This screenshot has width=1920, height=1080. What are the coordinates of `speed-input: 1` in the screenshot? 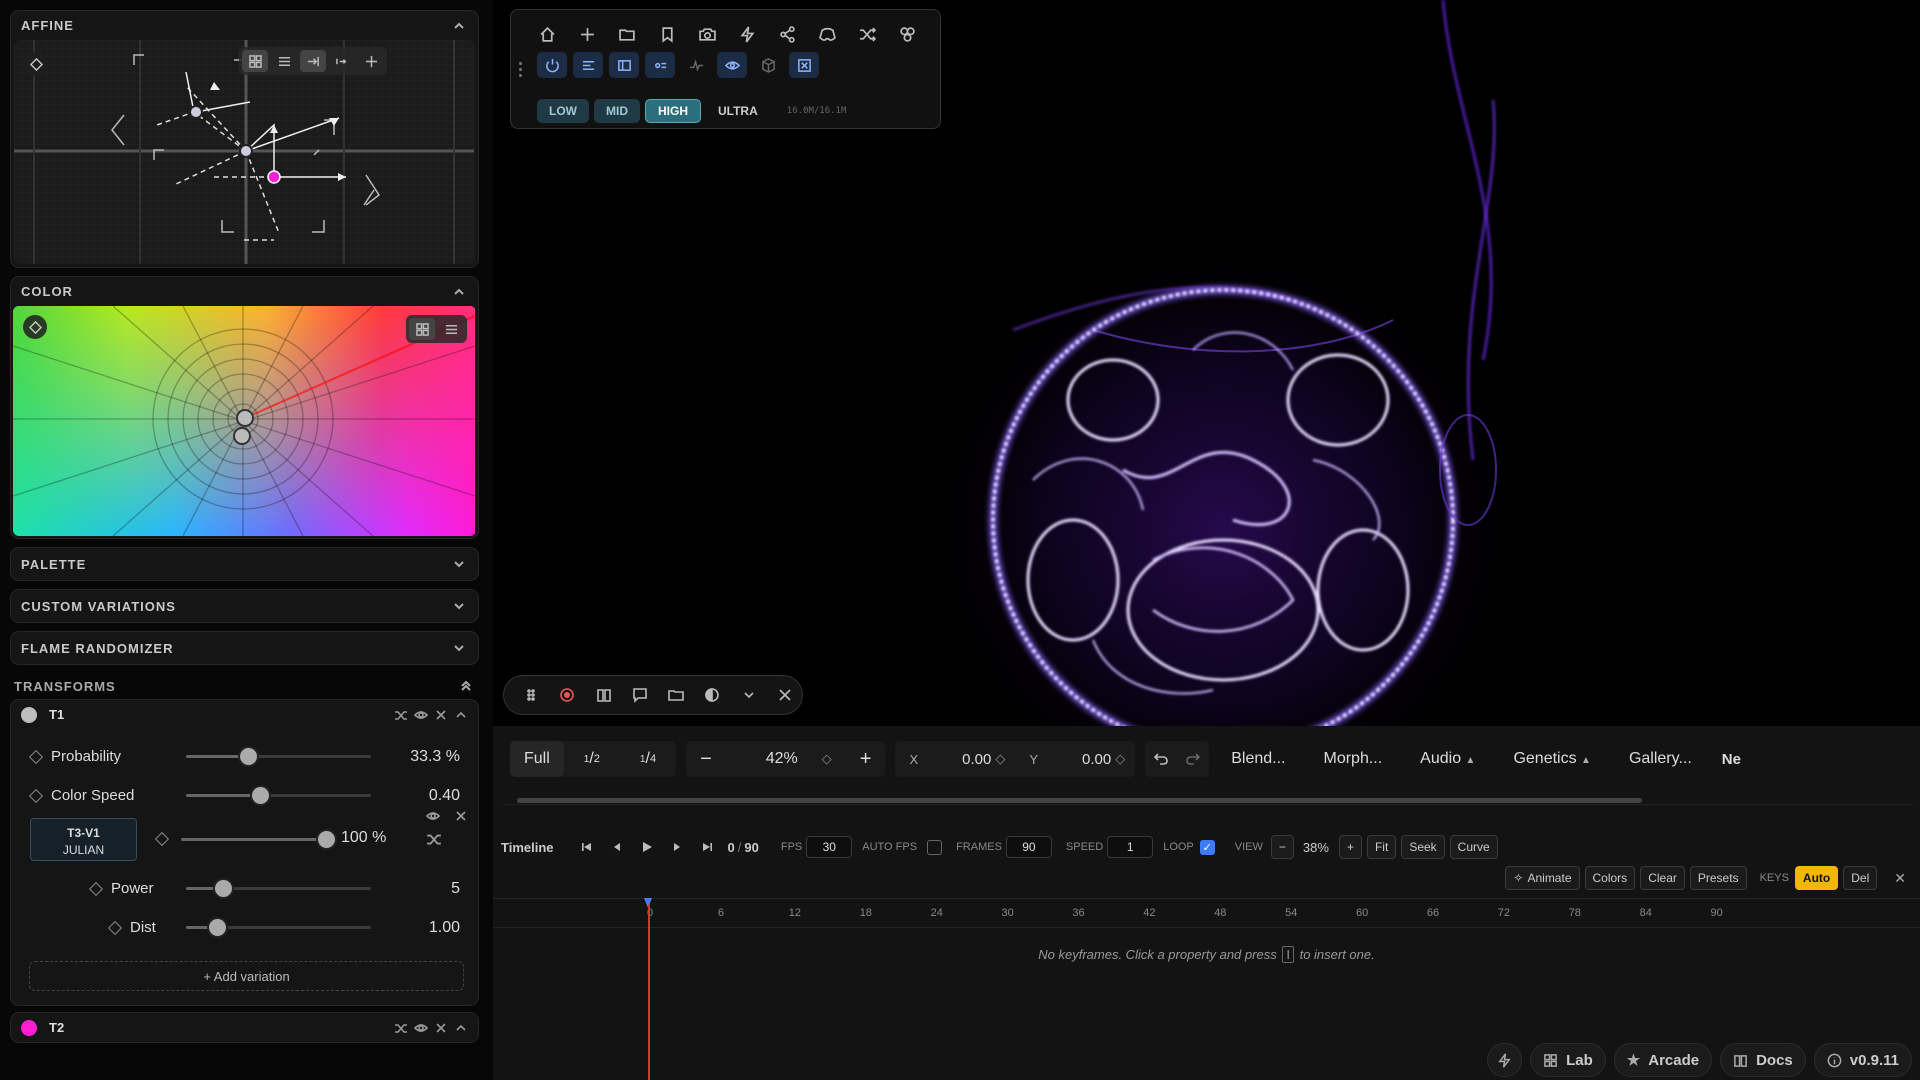 It's located at (1130, 847).